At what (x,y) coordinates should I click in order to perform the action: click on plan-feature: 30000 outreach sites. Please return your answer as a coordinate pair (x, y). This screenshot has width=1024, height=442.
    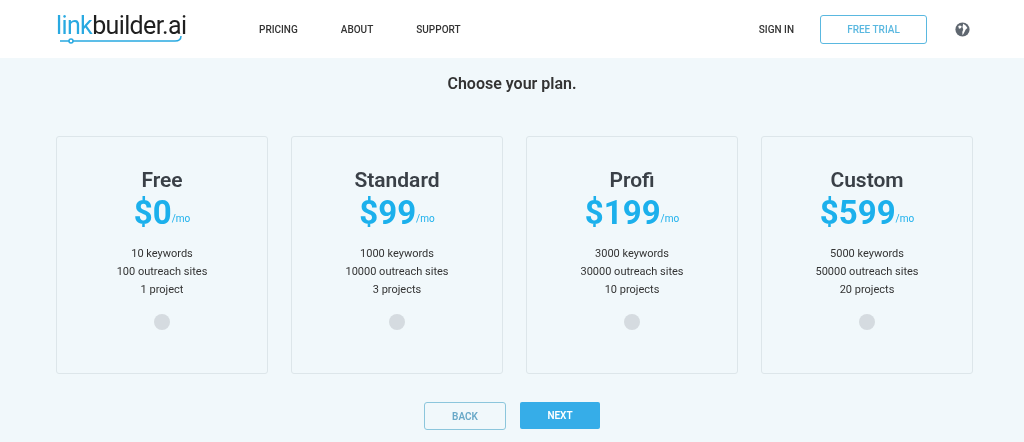
    Looking at the image, I should click on (632, 272).